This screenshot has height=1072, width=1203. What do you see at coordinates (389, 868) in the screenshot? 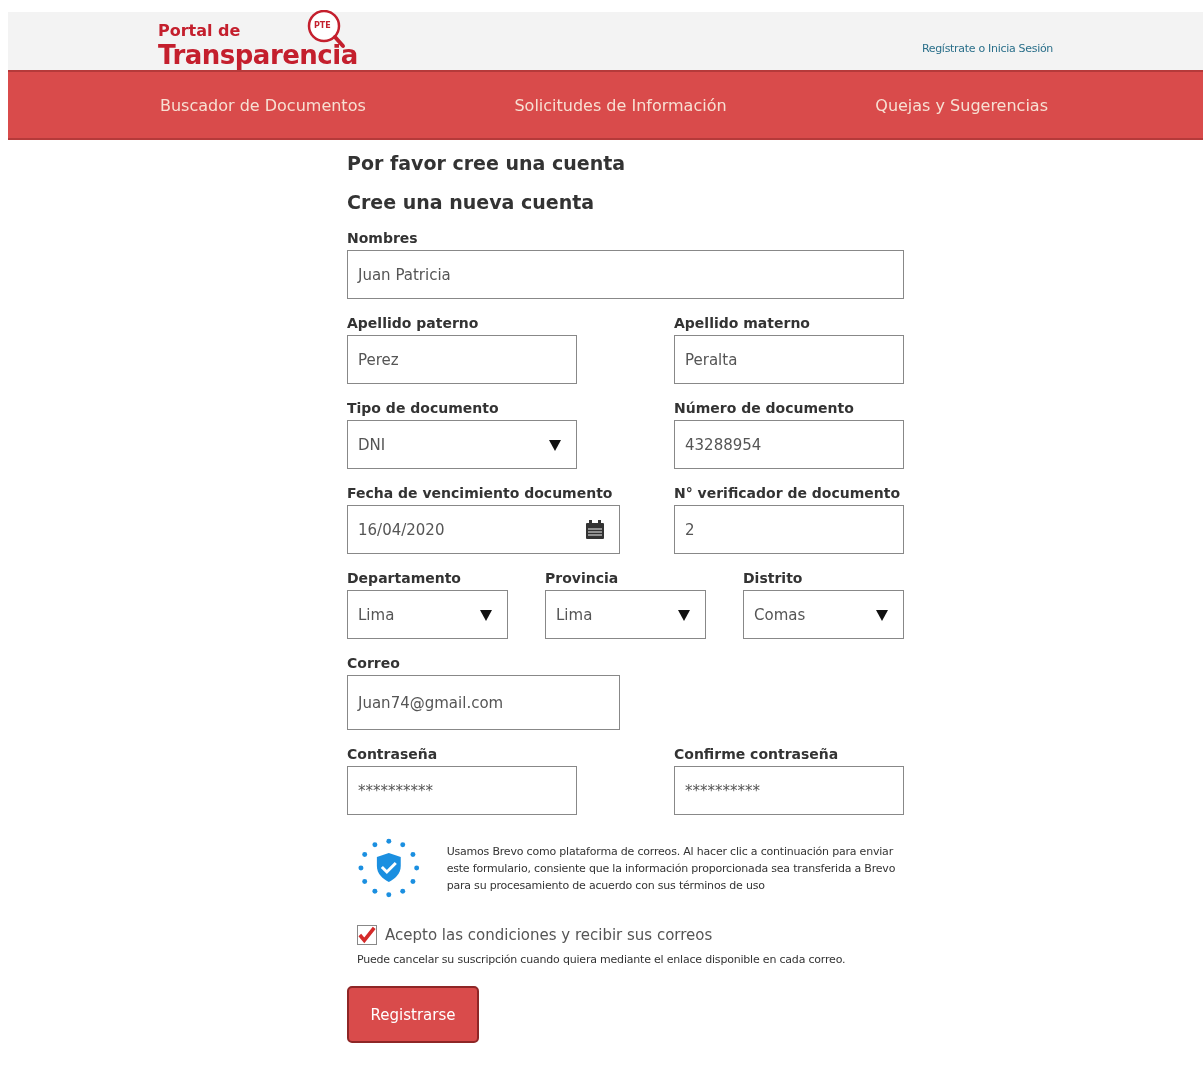
I see `shield-check-icon` at bounding box center [389, 868].